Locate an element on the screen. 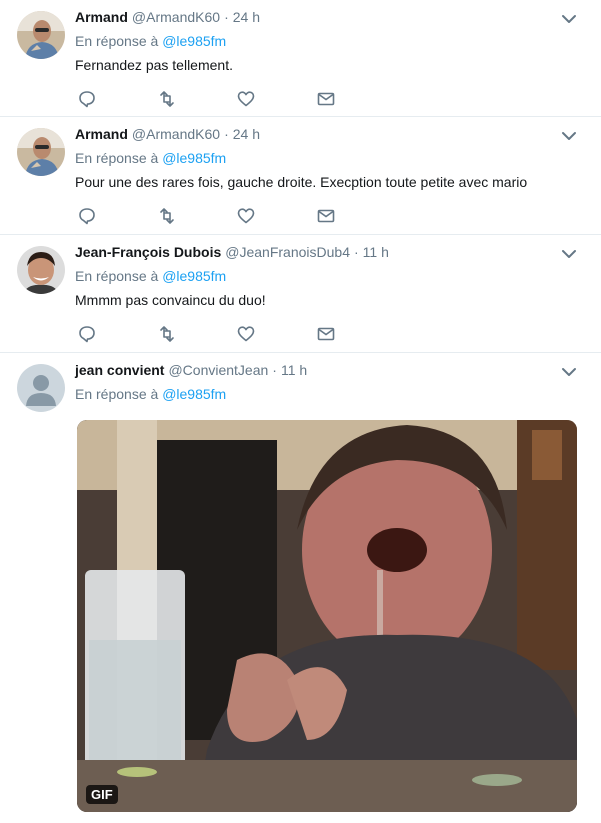 This screenshot has height=823, width=601. tweet-text: Fernandez pas tellement. is located at coordinates (154, 65).